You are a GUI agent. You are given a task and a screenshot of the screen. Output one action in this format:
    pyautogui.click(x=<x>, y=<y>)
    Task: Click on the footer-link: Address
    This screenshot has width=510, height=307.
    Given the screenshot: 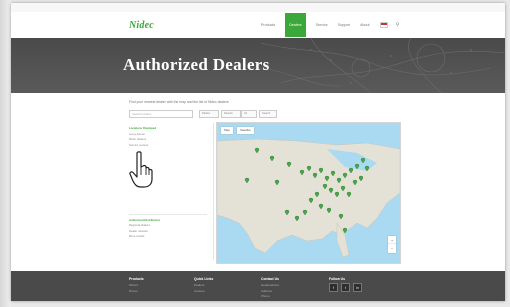 What is the action you would take?
    pyautogui.click(x=270, y=291)
    